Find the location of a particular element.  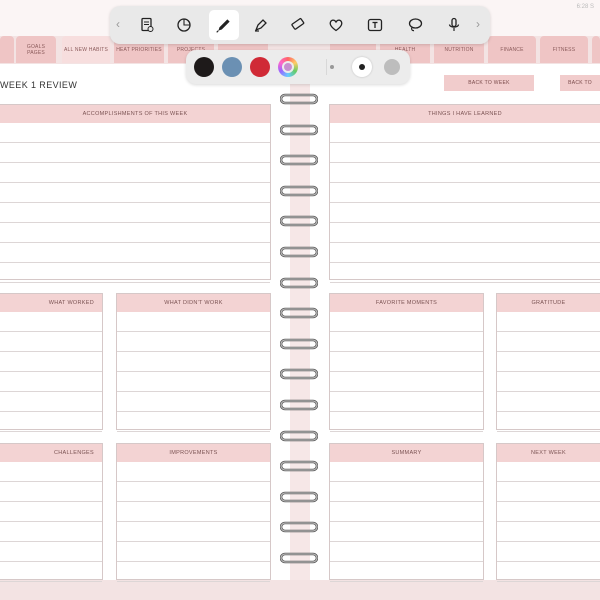

back-to-button: BACK TO is located at coordinates (580, 83).